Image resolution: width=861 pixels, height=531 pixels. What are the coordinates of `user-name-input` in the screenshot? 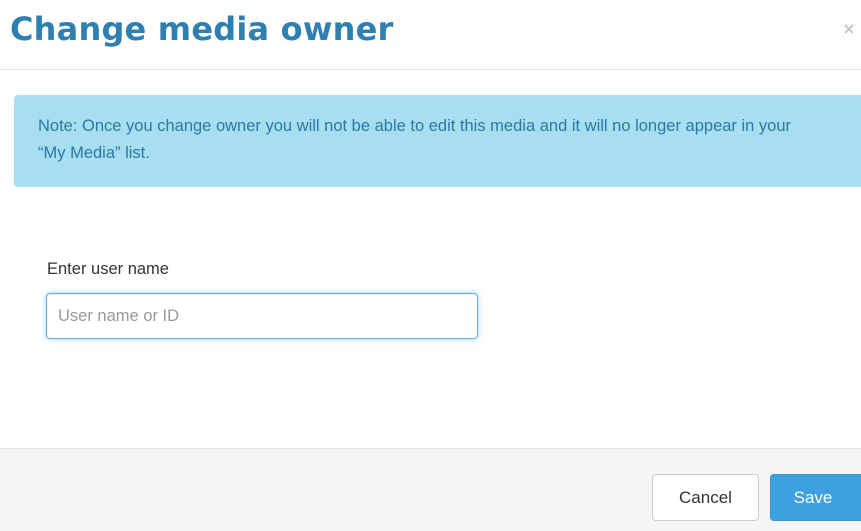 It's located at (262, 316).